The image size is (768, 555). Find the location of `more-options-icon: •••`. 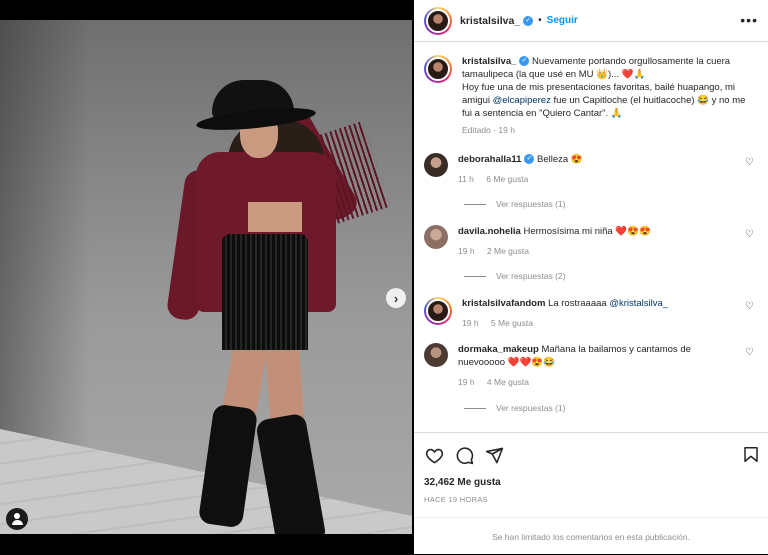

more-options-icon: ••• is located at coordinates (749, 20).